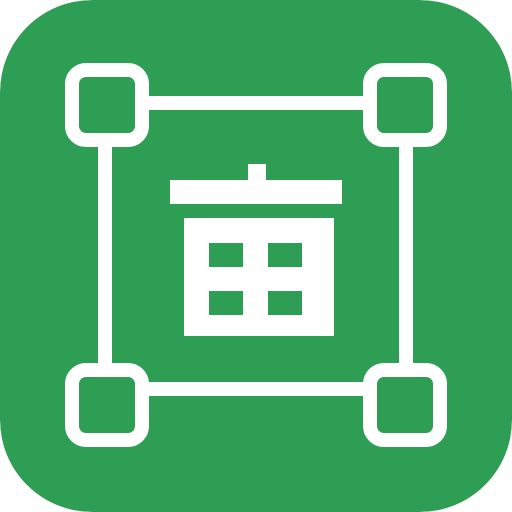 The width and height of the screenshot is (512, 512). I want to click on glyph-cell-top-right, so click(285, 255).